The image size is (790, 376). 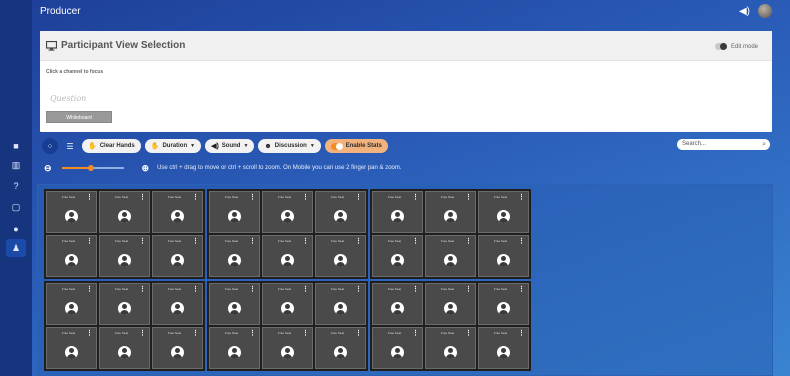 What do you see at coordinates (16, 229) in the screenshot?
I see `chat-icon: ●` at bounding box center [16, 229].